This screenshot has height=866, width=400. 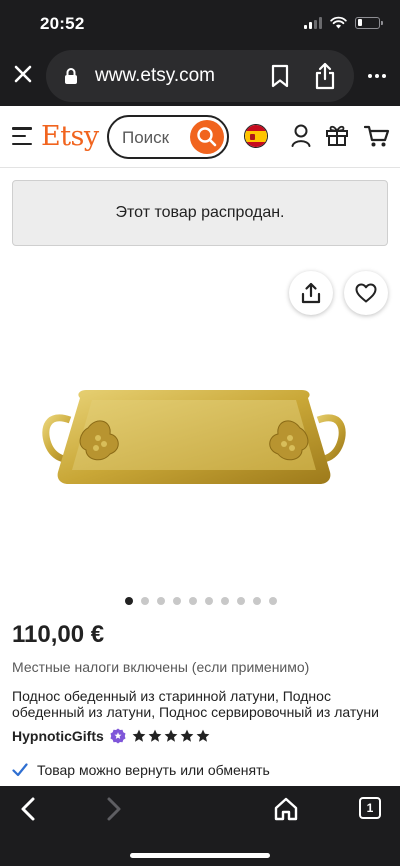 I want to click on cart-icon, so click(x=377, y=136).